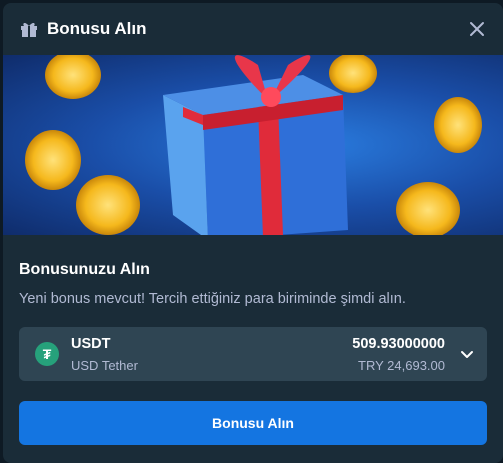 This screenshot has width=503, height=463. I want to click on currency-fiat-value: TRY 24,693.00, so click(401, 365).